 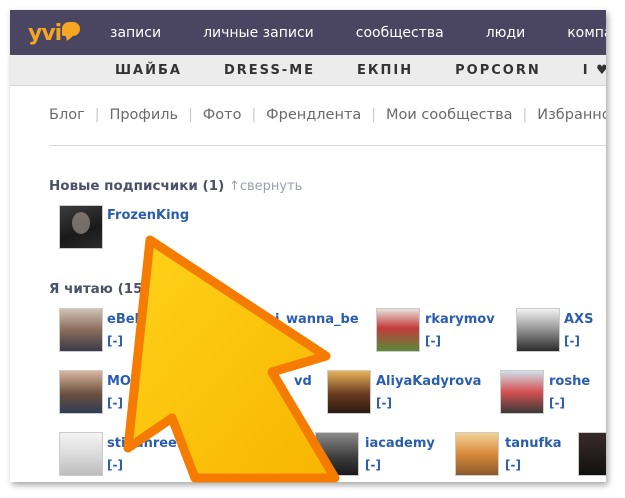 What do you see at coordinates (538, 330) in the screenshot?
I see `avatar-axs` at bounding box center [538, 330].